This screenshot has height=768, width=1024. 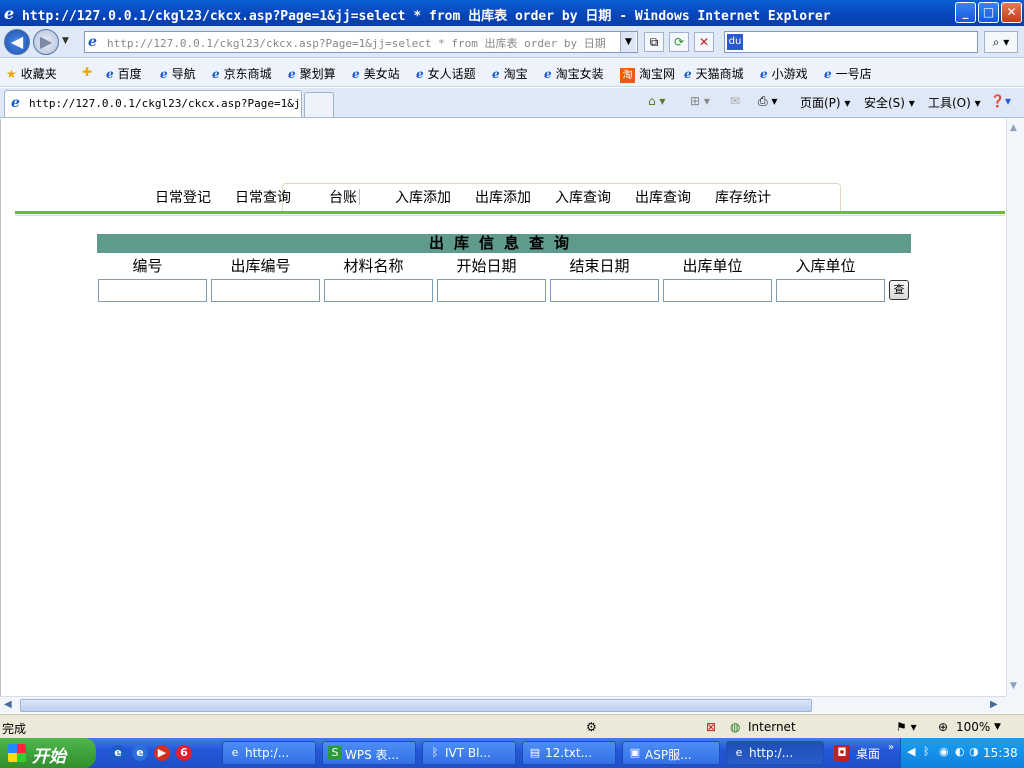 What do you see at coordinates (14, 729) in the screenshot?
I see `status-text: 完成` at bounding box center [14, 729].